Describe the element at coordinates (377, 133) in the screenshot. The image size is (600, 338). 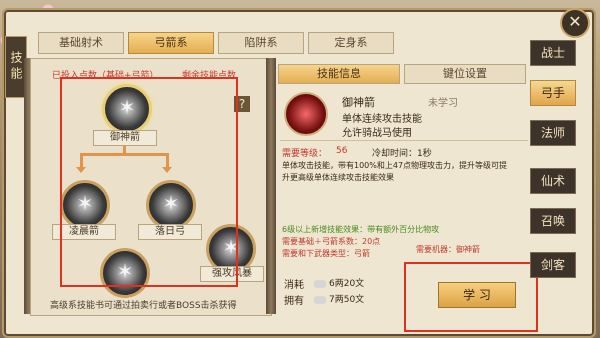
I see `skill-desc-2: 允许骑战马使用` at that location.